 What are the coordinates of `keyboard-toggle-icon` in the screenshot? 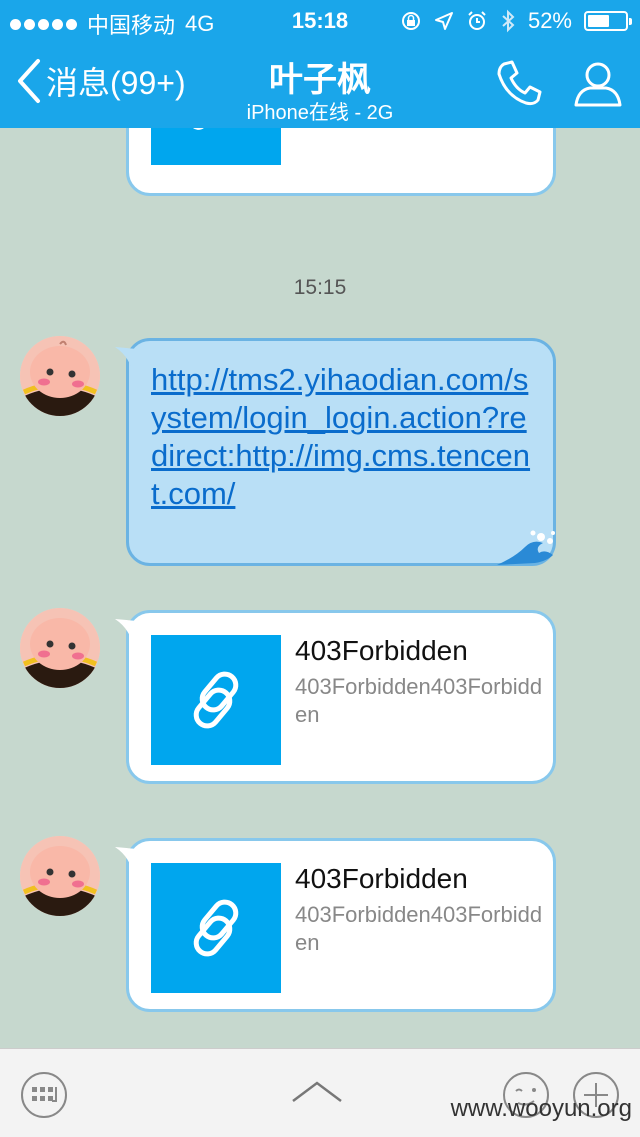 It's located at (44, 1095).